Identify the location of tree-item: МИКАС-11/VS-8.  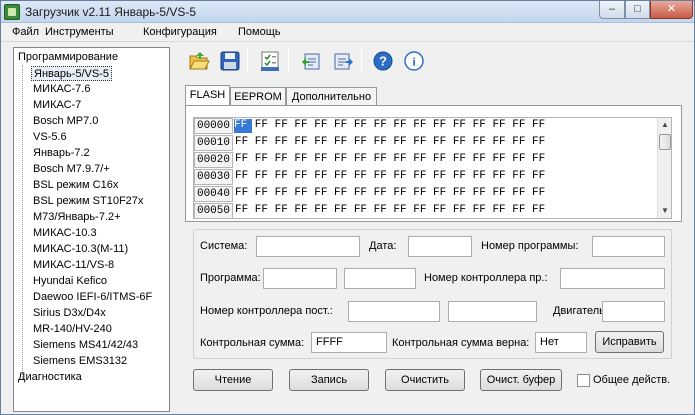
(73, 265).